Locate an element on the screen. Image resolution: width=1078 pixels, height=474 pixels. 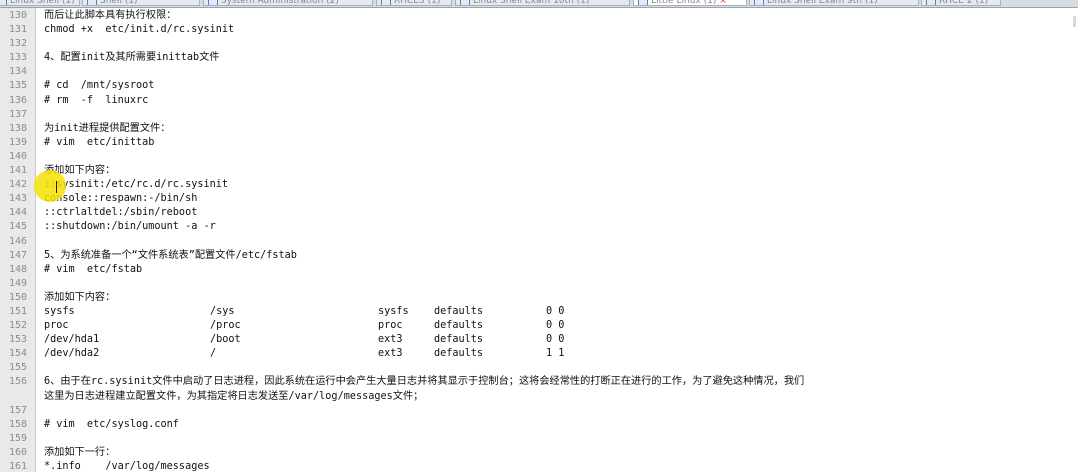
tab-item: RHCE5 (1) is located at coordinates (414, 3).